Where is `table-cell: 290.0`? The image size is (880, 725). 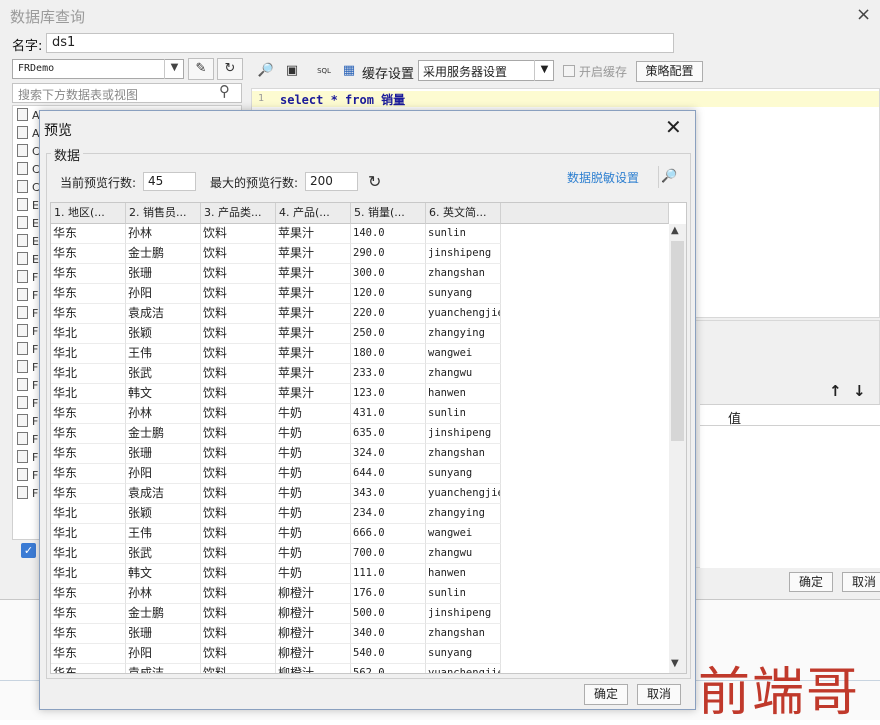
table-cell: 290.0 is located at coordinates (388, 254).